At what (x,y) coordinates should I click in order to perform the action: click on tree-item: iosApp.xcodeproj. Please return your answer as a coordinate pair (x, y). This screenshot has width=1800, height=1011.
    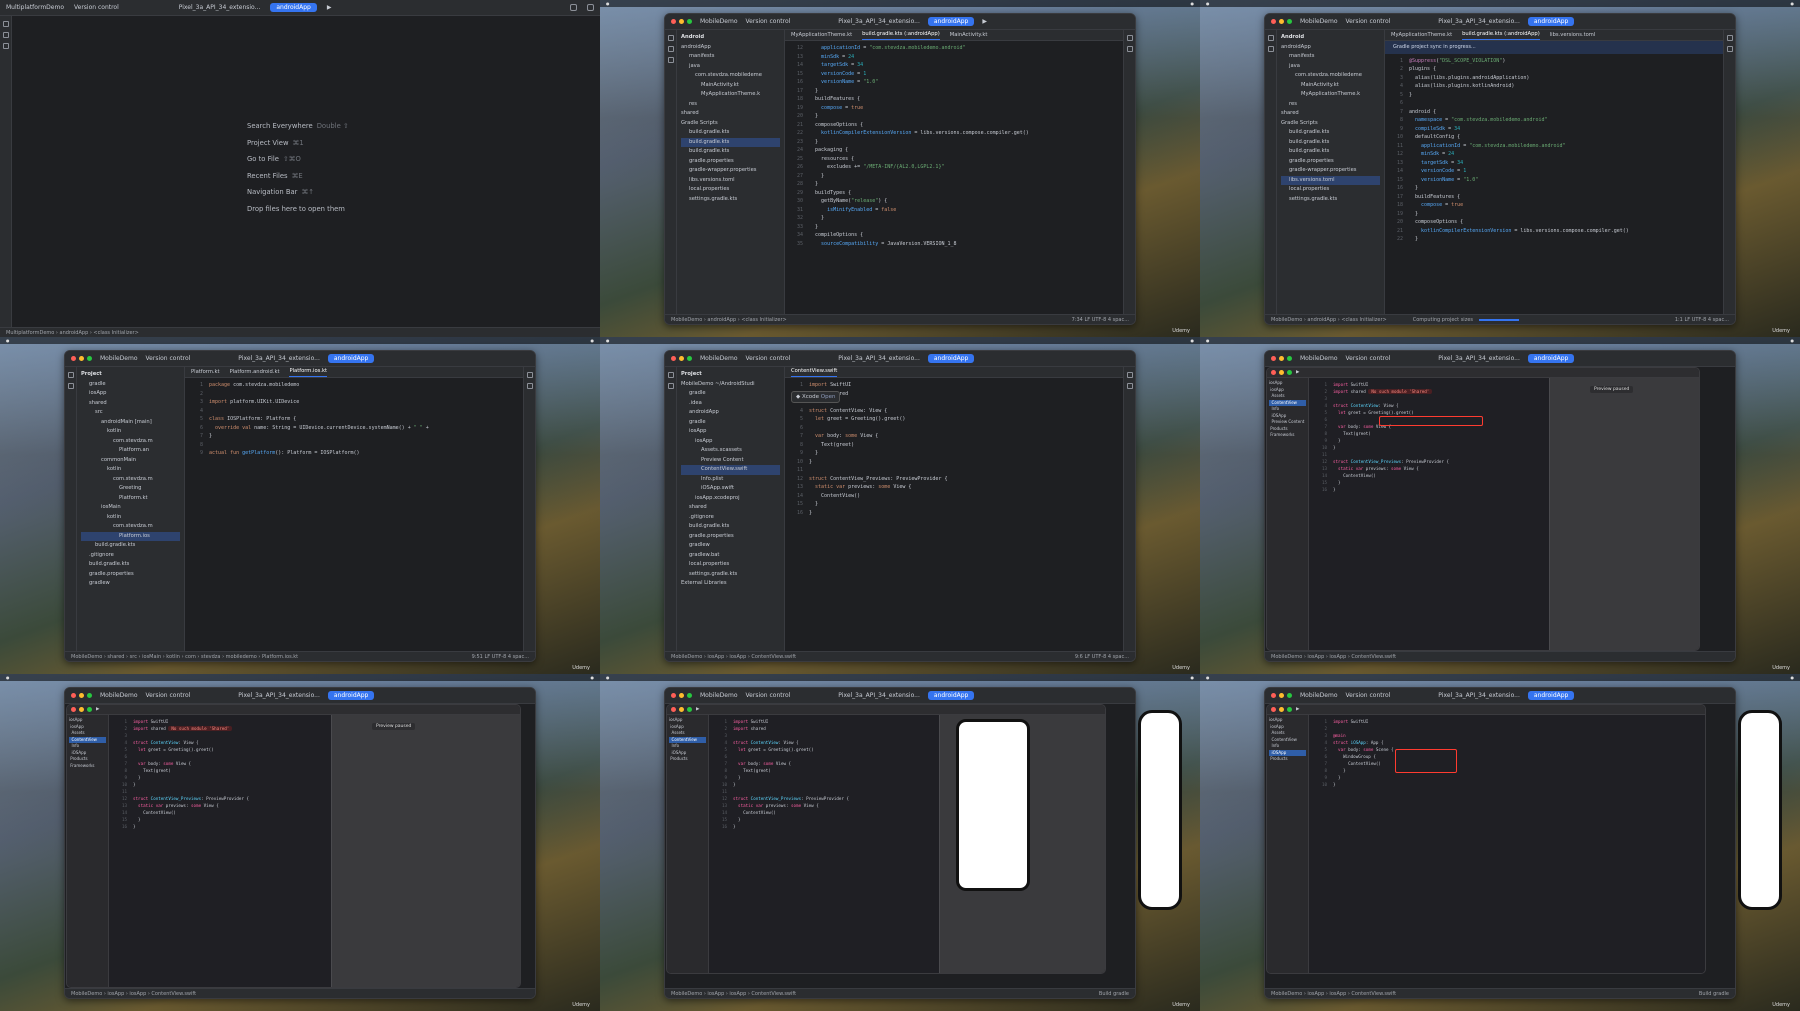
    Looking at the image, I should click on (730, 499).